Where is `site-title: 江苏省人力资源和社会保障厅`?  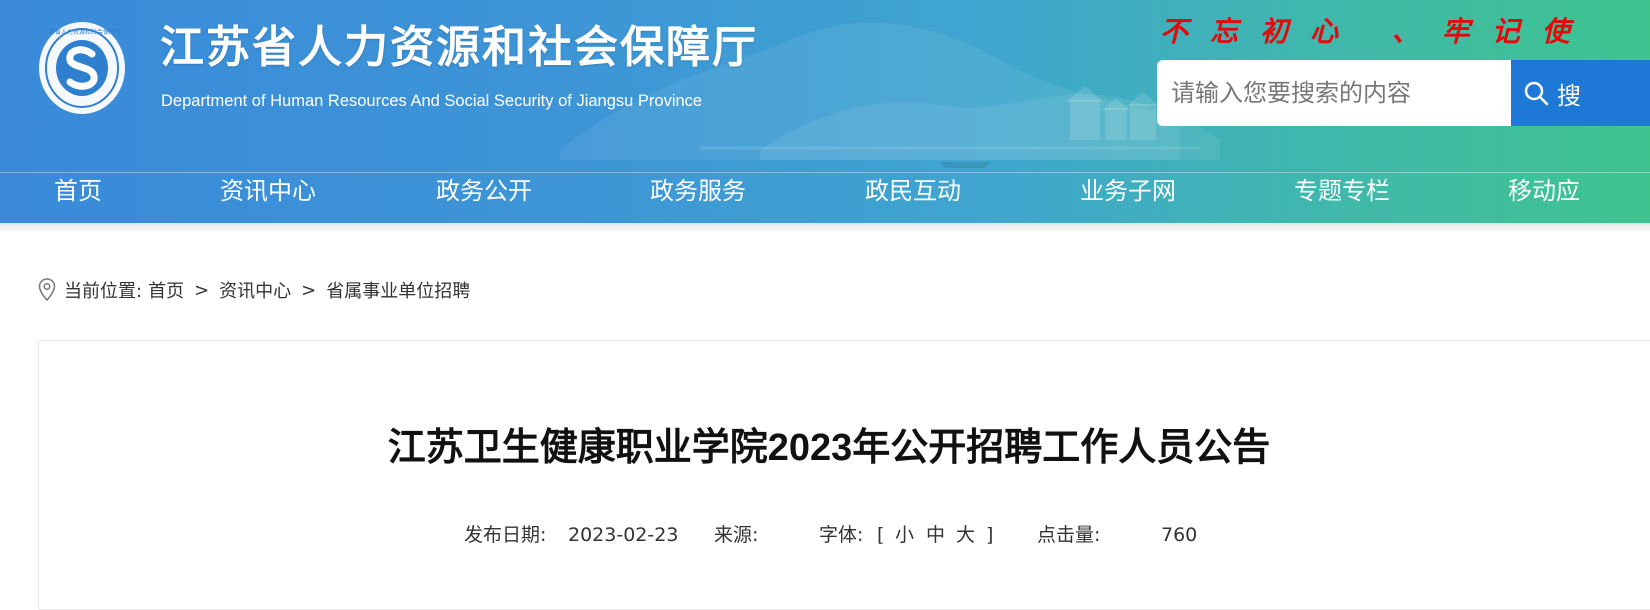
site-title: 江苏省人力资源和社会保障厅 is located at coordinates (459, 48).